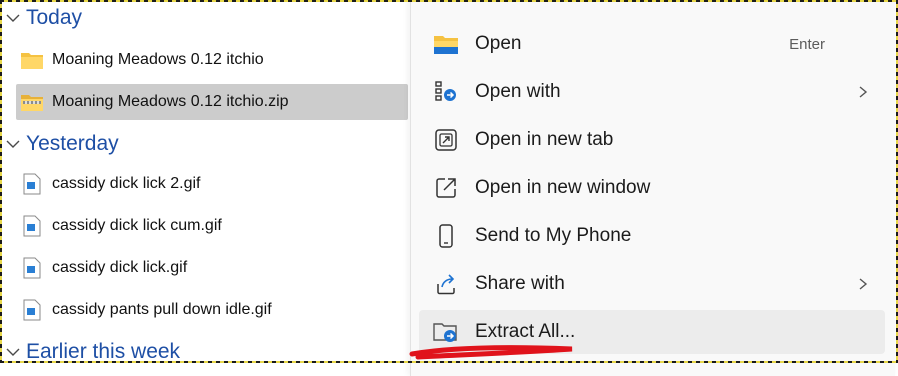 The height and width of the screenshot is (376, 898). What do you see at coordinates (162, 309) in the screenshot?
I see `file-name: cassidy pants pull down idle.gif` at bounding box center [162, 309].